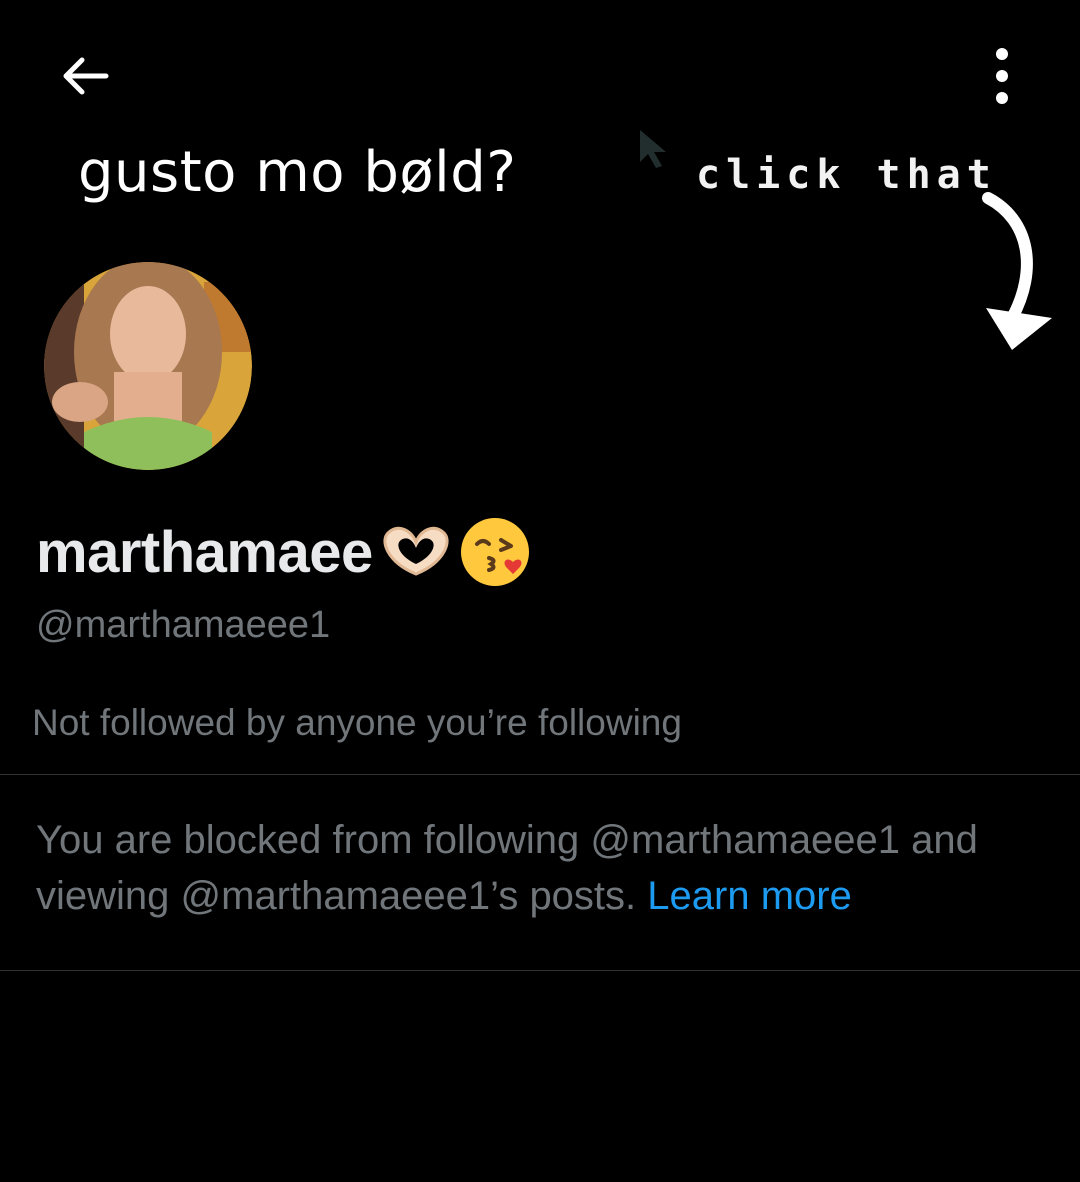 The image size is (1080, 1182). I want to click on user-handle: @marthamaeee1, so click(183, 625).